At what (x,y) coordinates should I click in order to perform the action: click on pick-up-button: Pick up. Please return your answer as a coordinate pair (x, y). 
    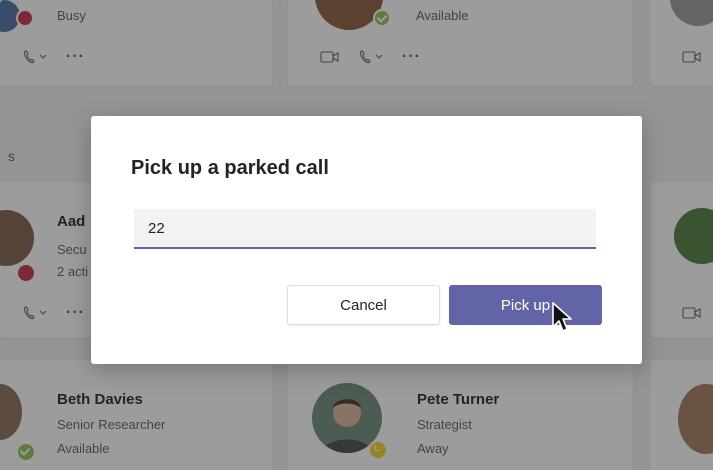
    Looking at the image, I should click on (525, 305).